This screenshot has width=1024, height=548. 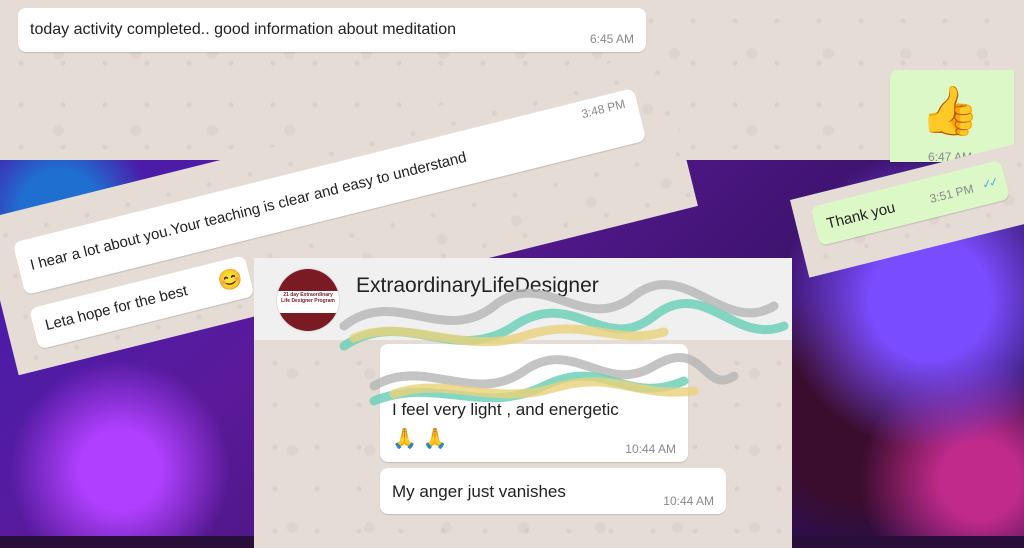 I want to click on message-text: Leta hope for the best, so click(x=116, y=308).